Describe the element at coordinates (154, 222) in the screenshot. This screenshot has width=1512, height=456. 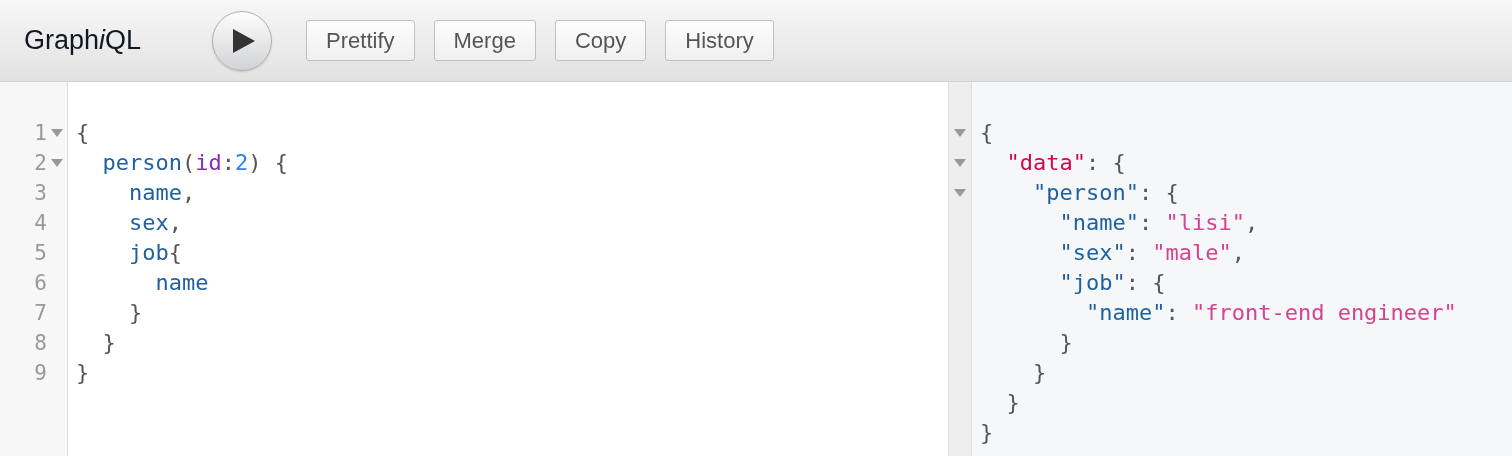
I see `code-line: sex,` at that location.